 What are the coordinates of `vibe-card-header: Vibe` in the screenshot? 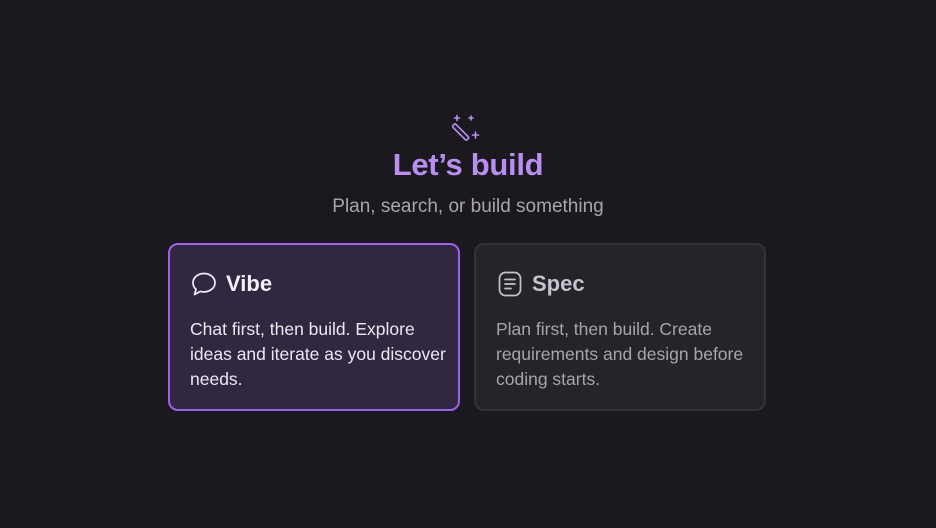 It's located at (231, 284).